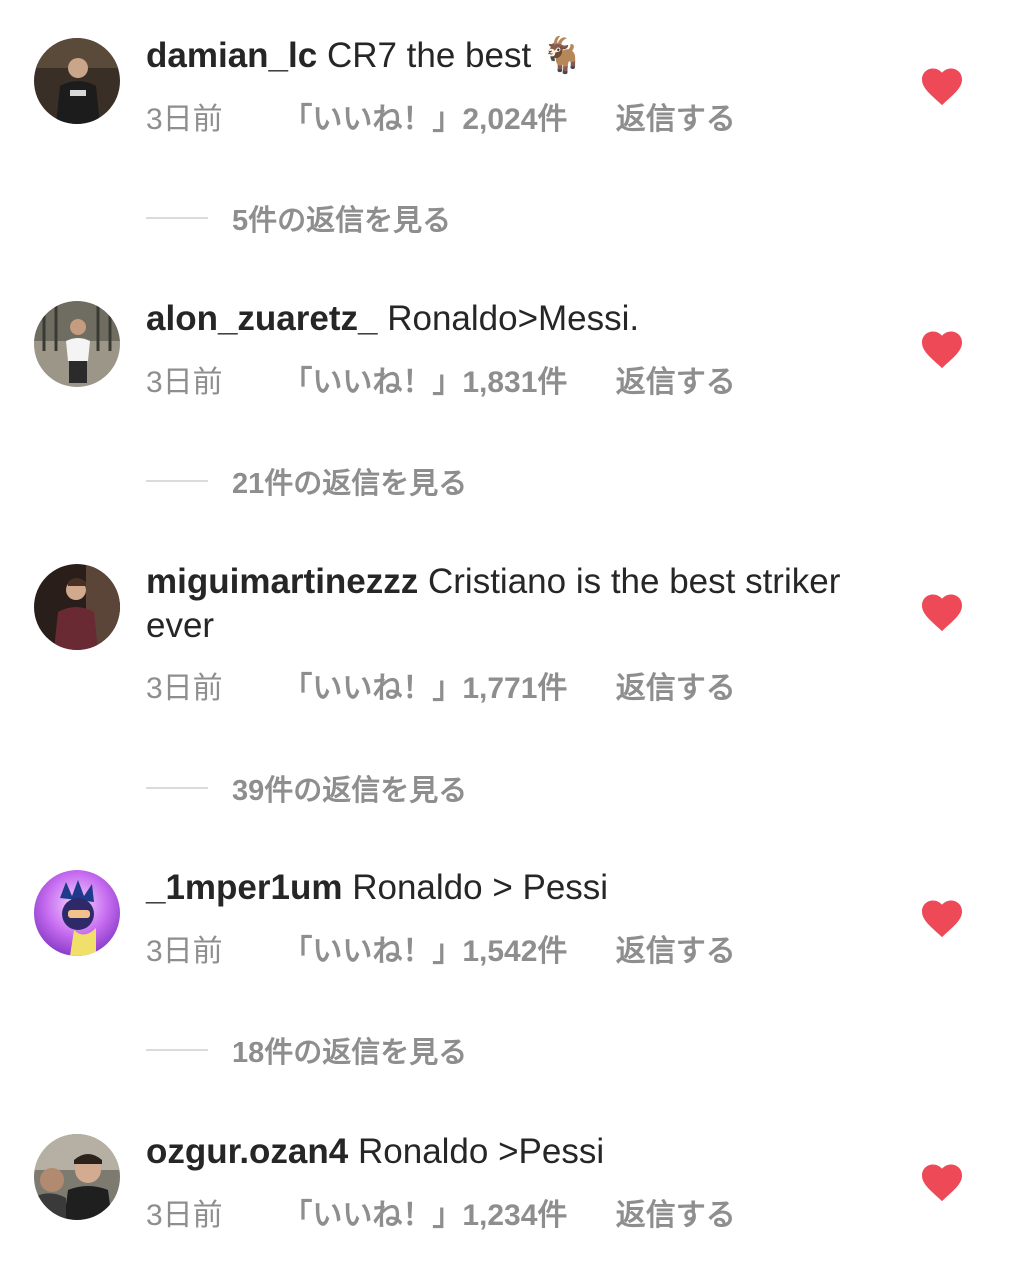 This screenshot has width=1018, height=1280. I want to click on comment-text-block: _1mper1um Ronaldo > Pessi, so click(496, 888).